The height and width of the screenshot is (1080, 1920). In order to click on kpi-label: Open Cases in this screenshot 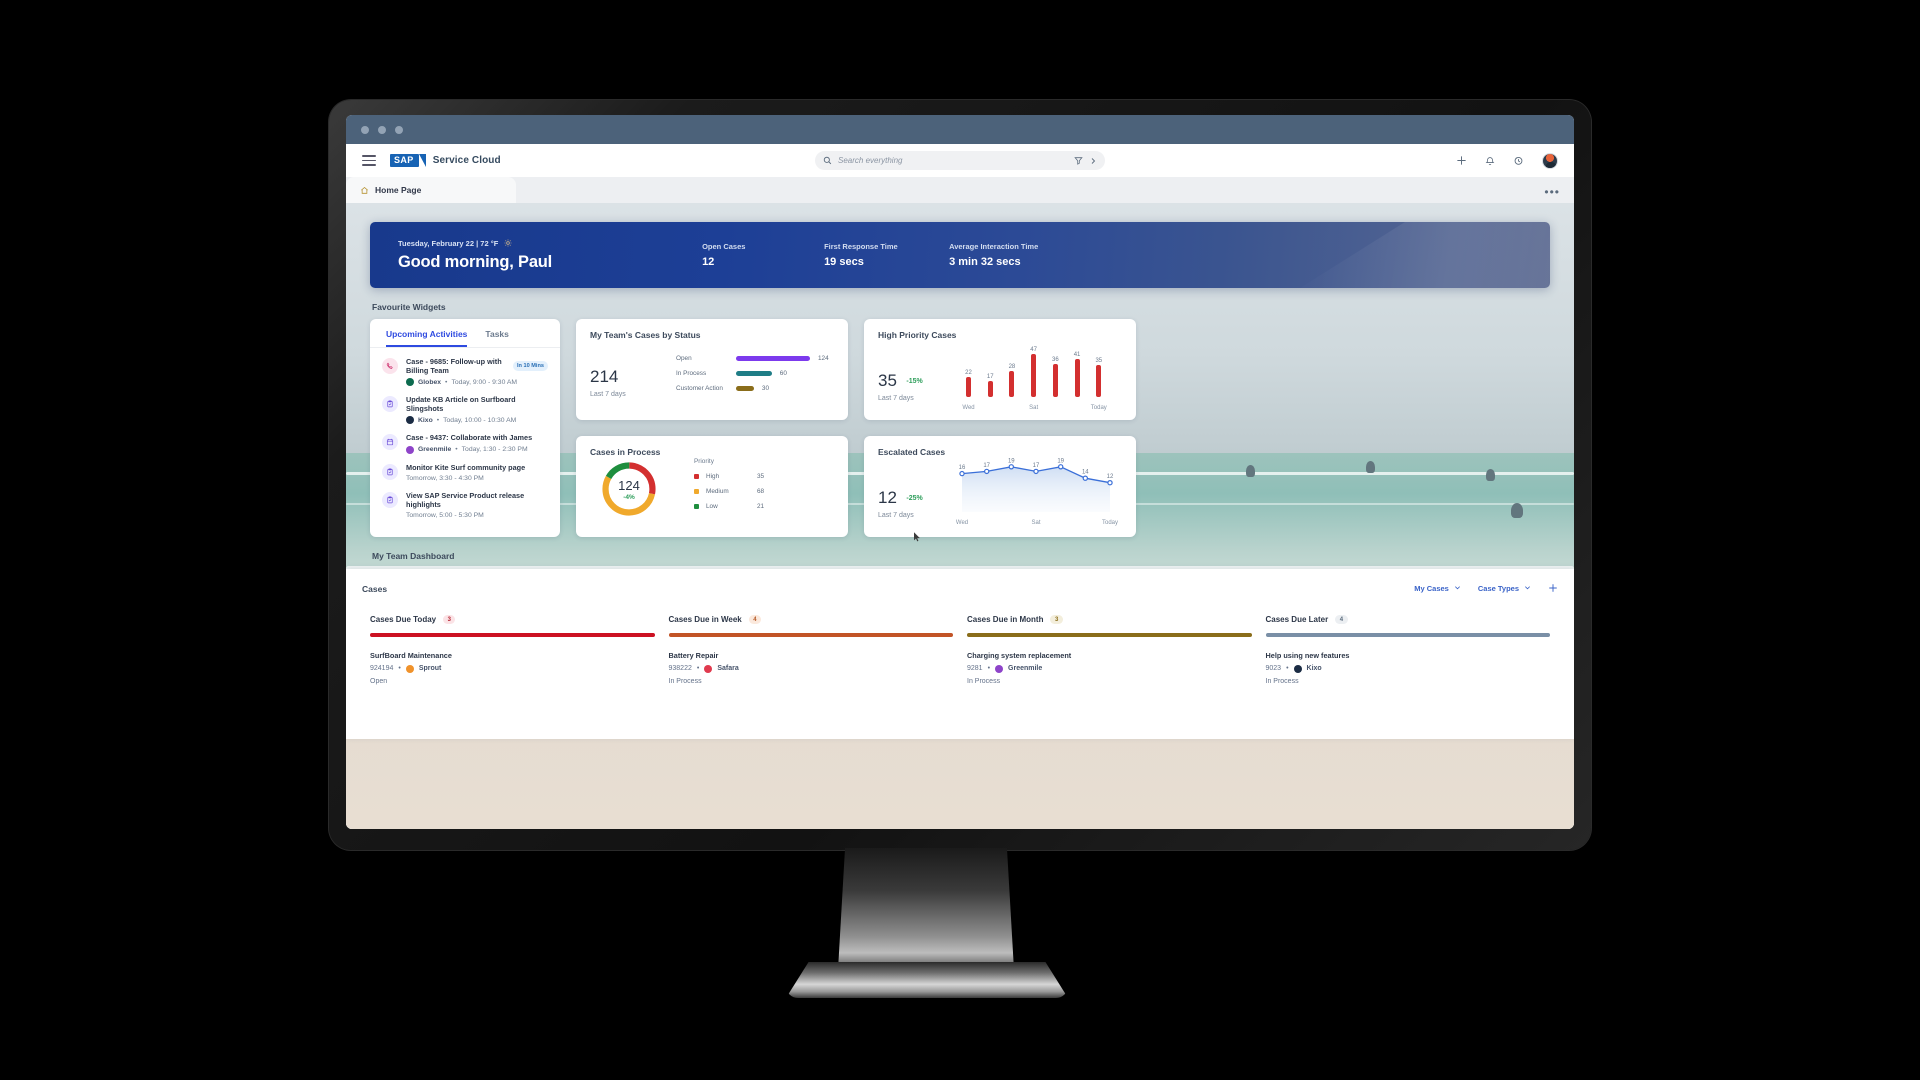, I will do `click(724, 246)`.